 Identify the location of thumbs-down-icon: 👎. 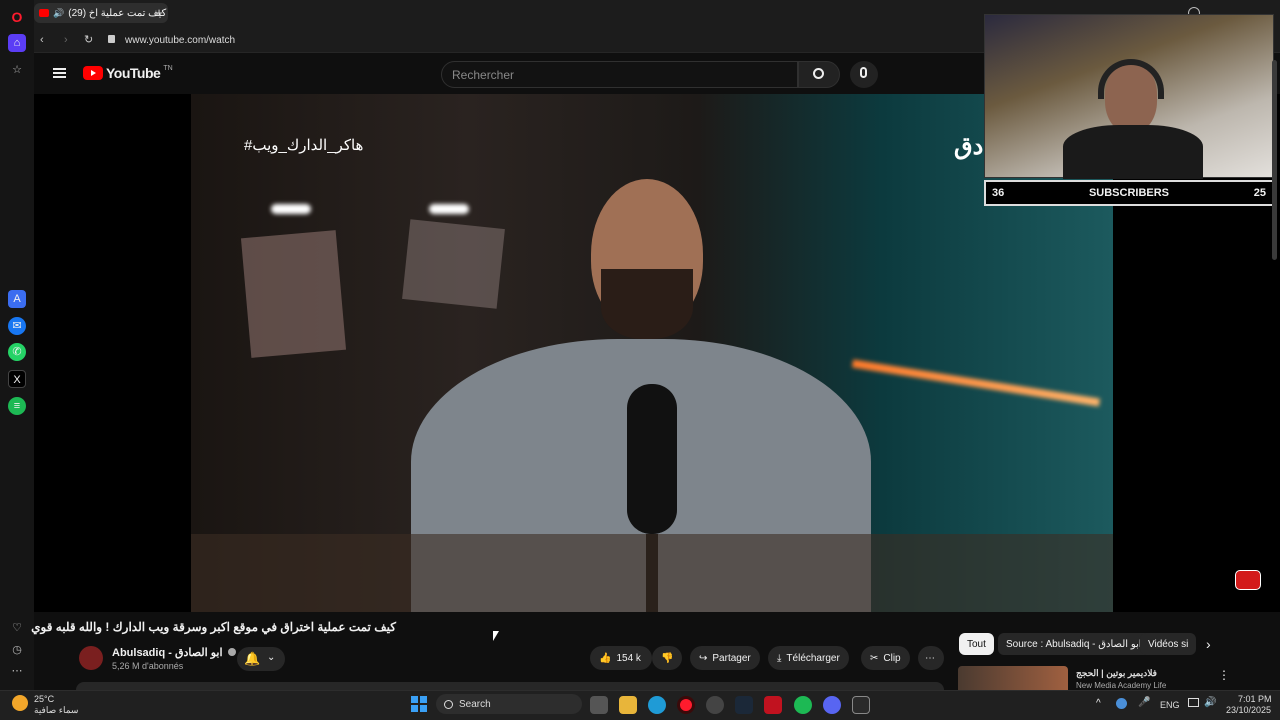
(667, 658).